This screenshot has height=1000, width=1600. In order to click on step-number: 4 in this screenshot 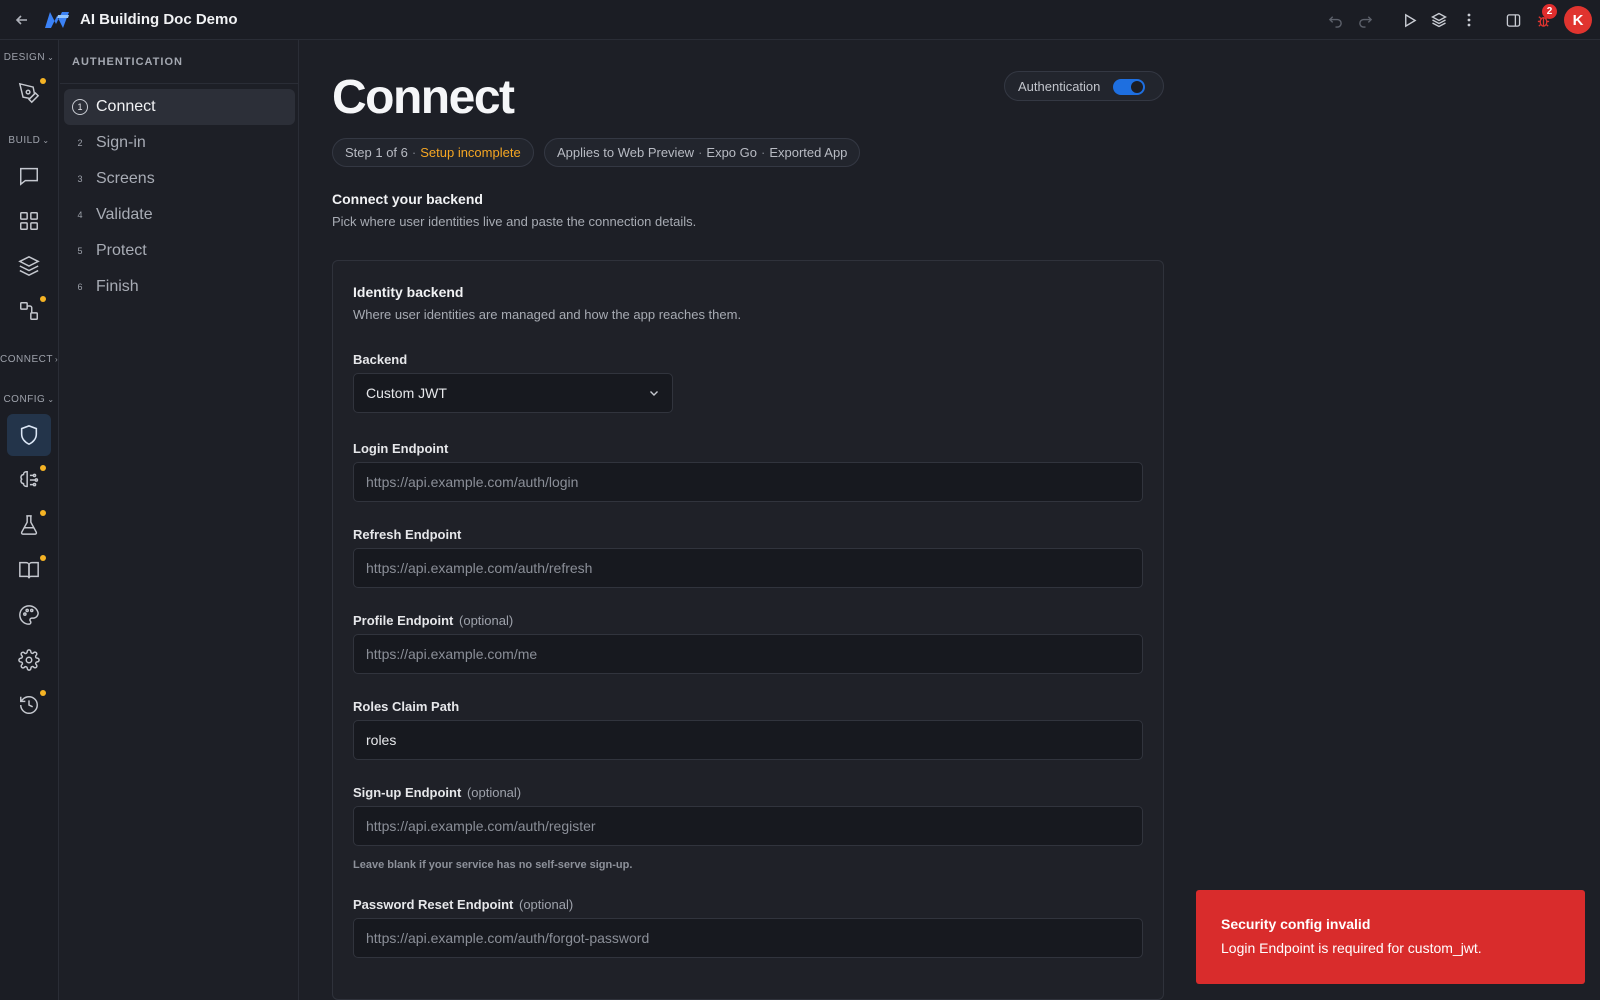, I will do `click(80, 215)`.